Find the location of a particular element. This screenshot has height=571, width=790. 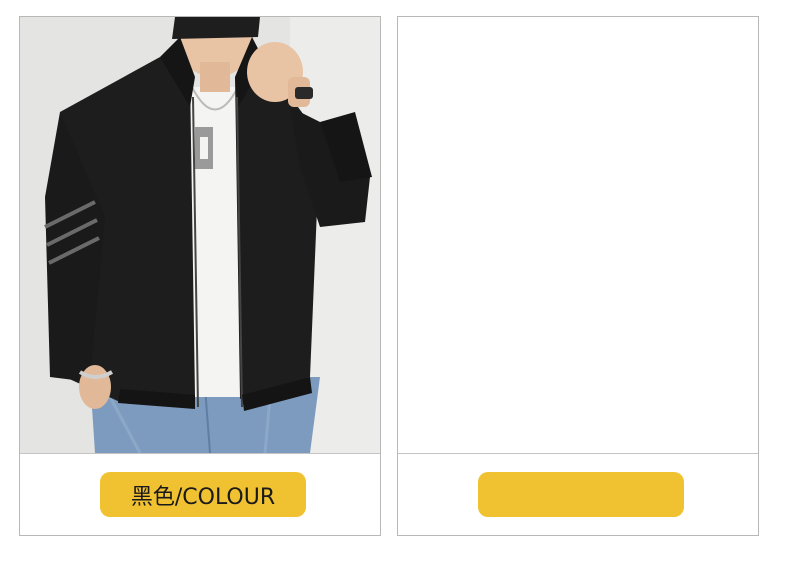

color-option-black: 黑色/COLOUR is located at coordinates (203, 494).